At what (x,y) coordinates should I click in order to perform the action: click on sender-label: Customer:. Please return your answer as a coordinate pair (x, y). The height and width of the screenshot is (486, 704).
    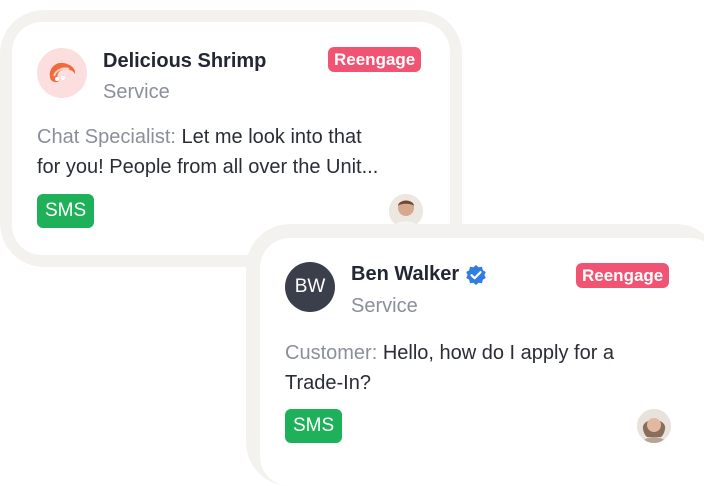
    Looking at the image, I should click on (331, 353).